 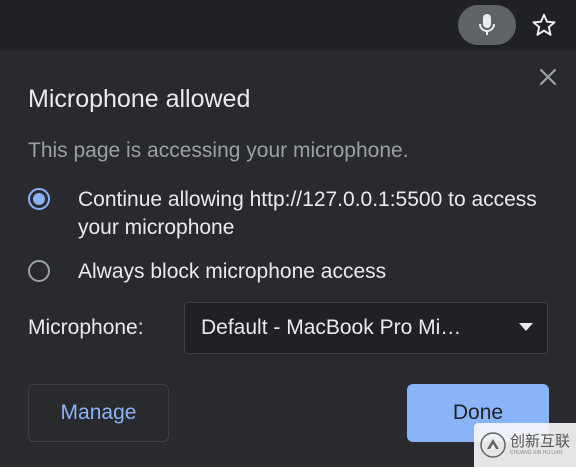 What do you see at coordinates (232, 271) in the screenshot?
I see `option-always-block-label: Always block microphone access` at bounding box center [232, 271].